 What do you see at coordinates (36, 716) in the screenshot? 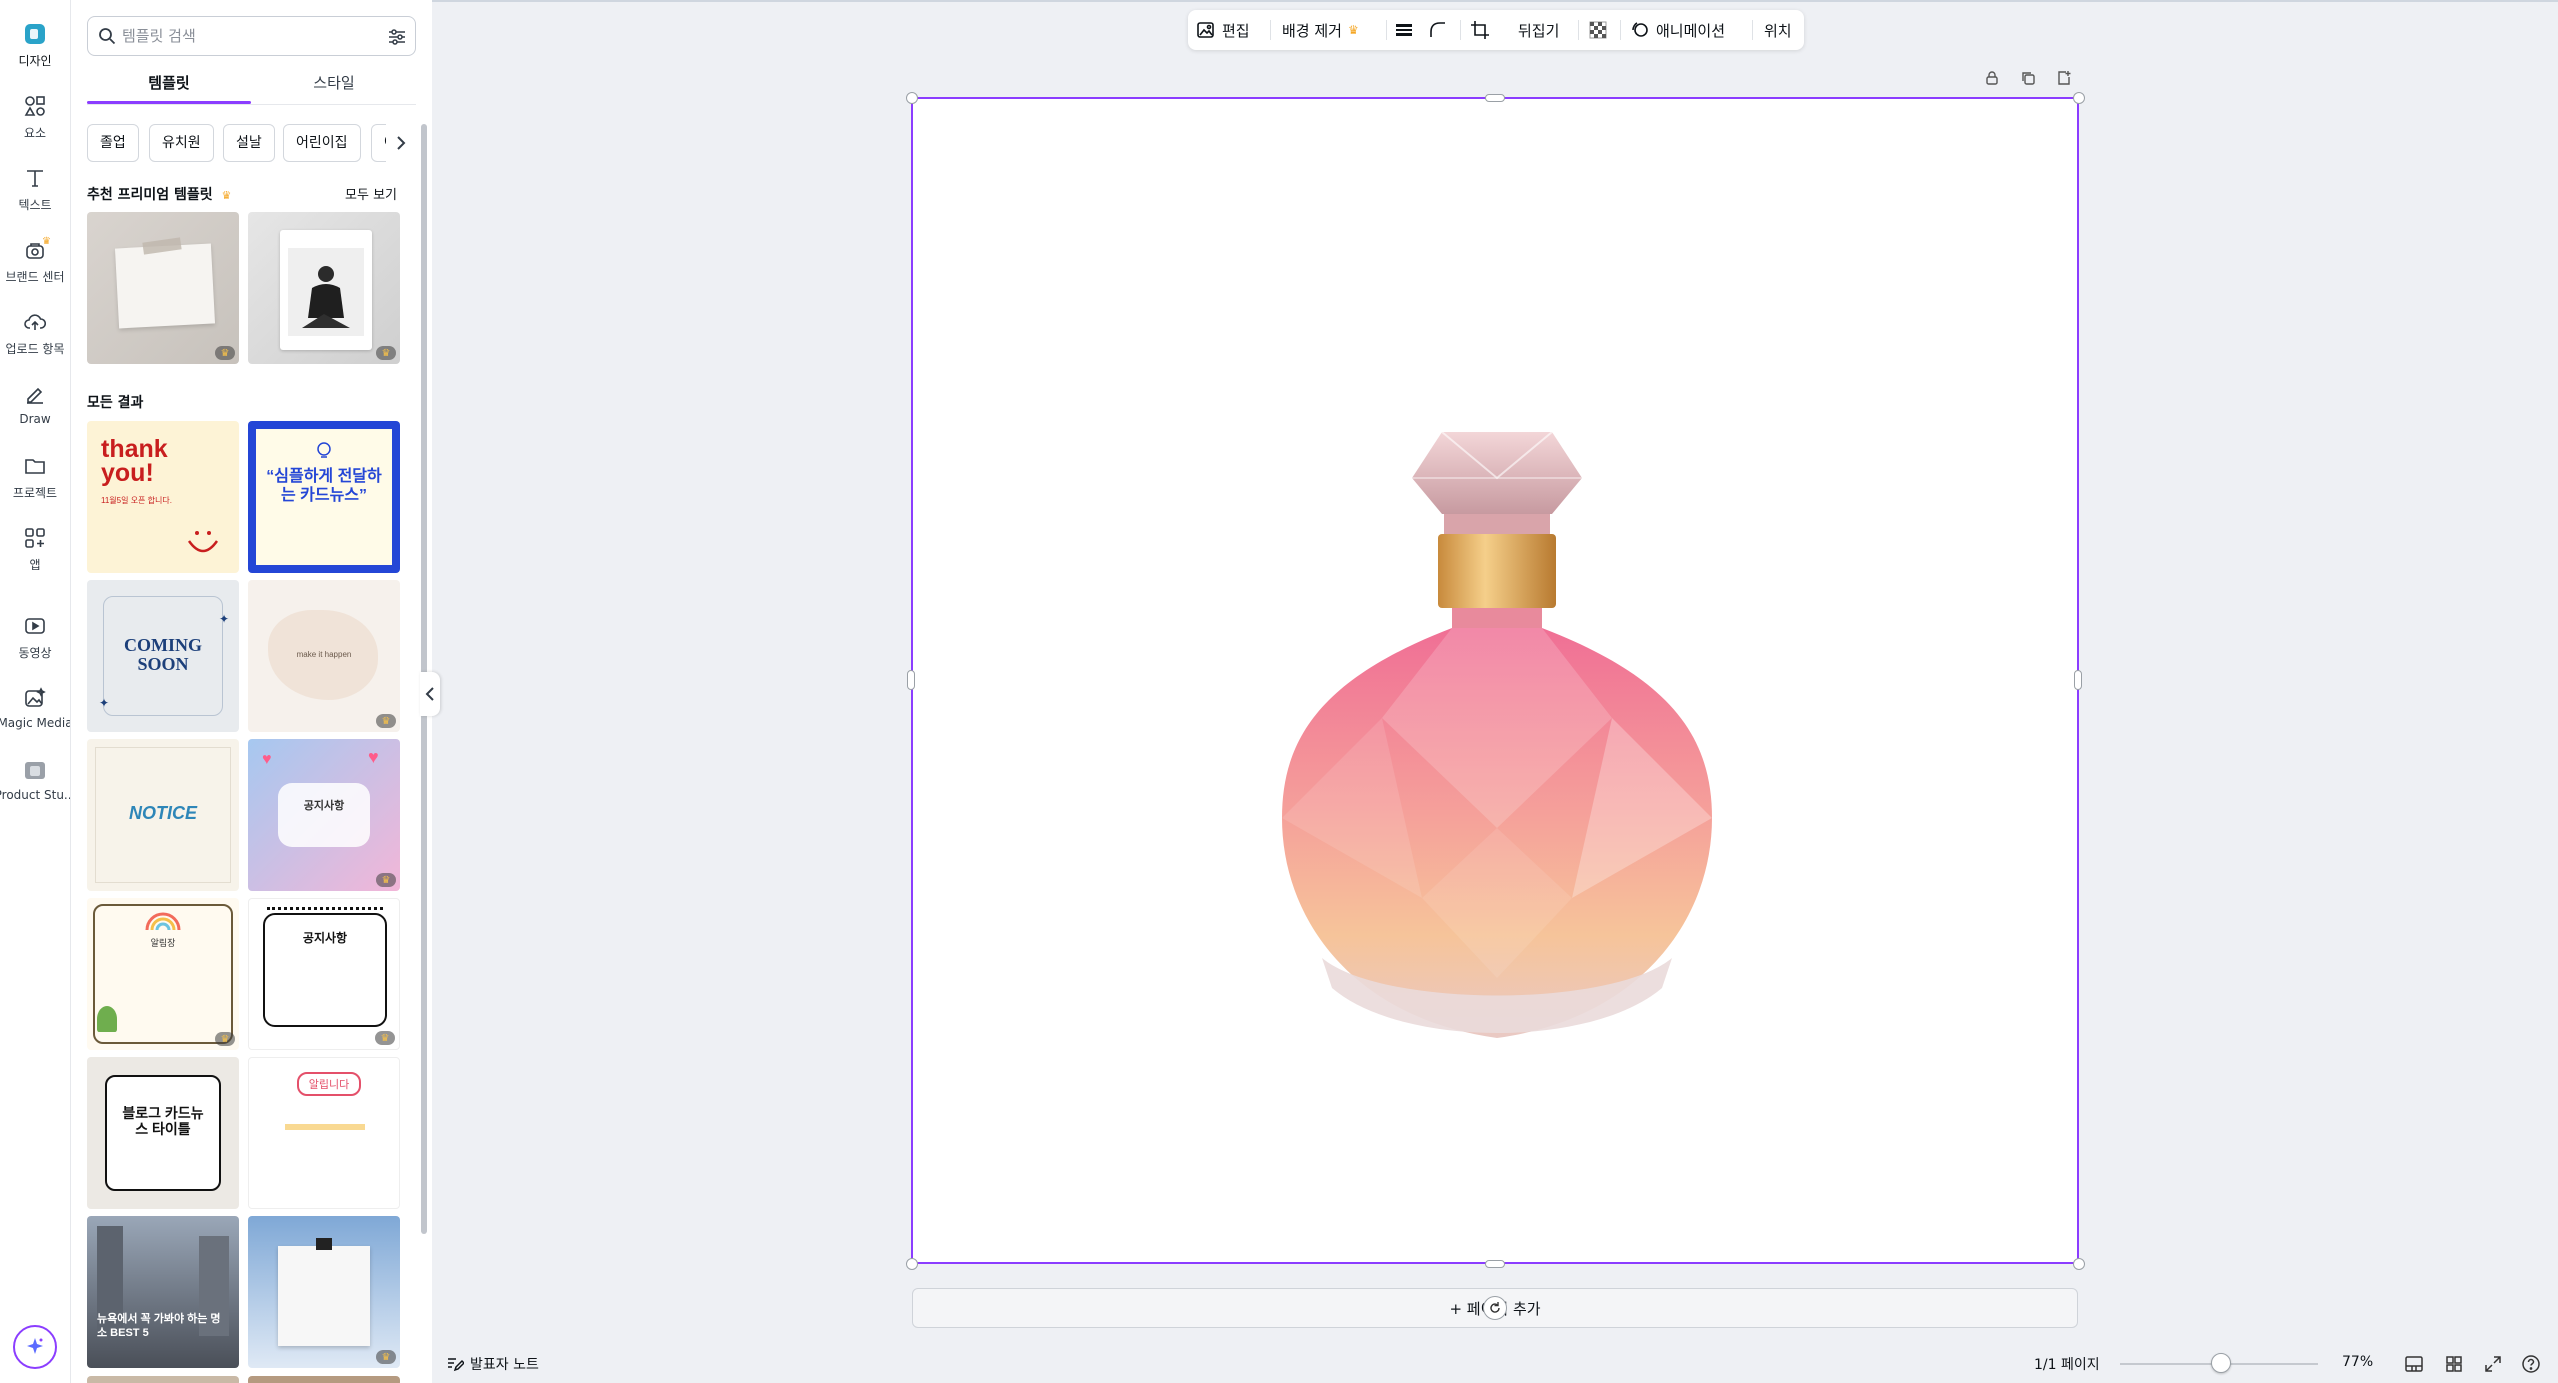
I see `rail-magic-media: Magic Media` at bounding box center [36, 716].